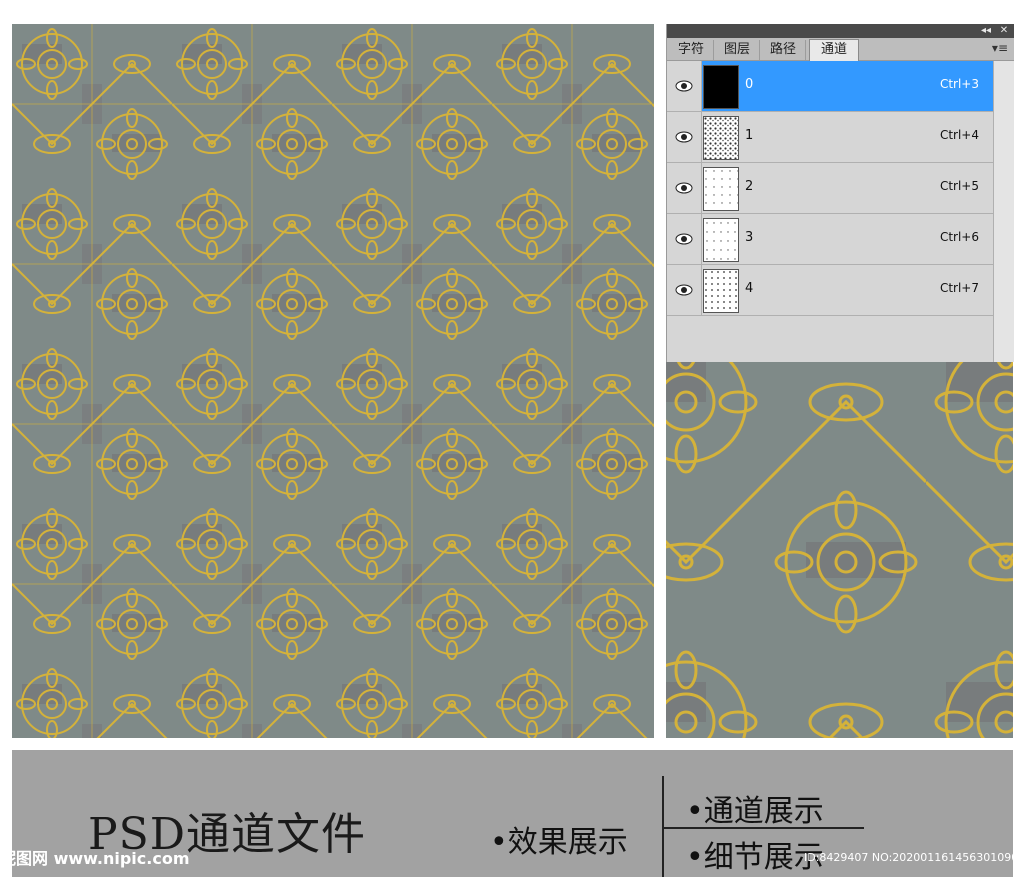 Image resolution: width=1024 pixels, height=877 pixels. What do you see at coordinates (737, 50) in the screenshot?
I see `tab-layers: 图层` at bounding box center [737, 50].